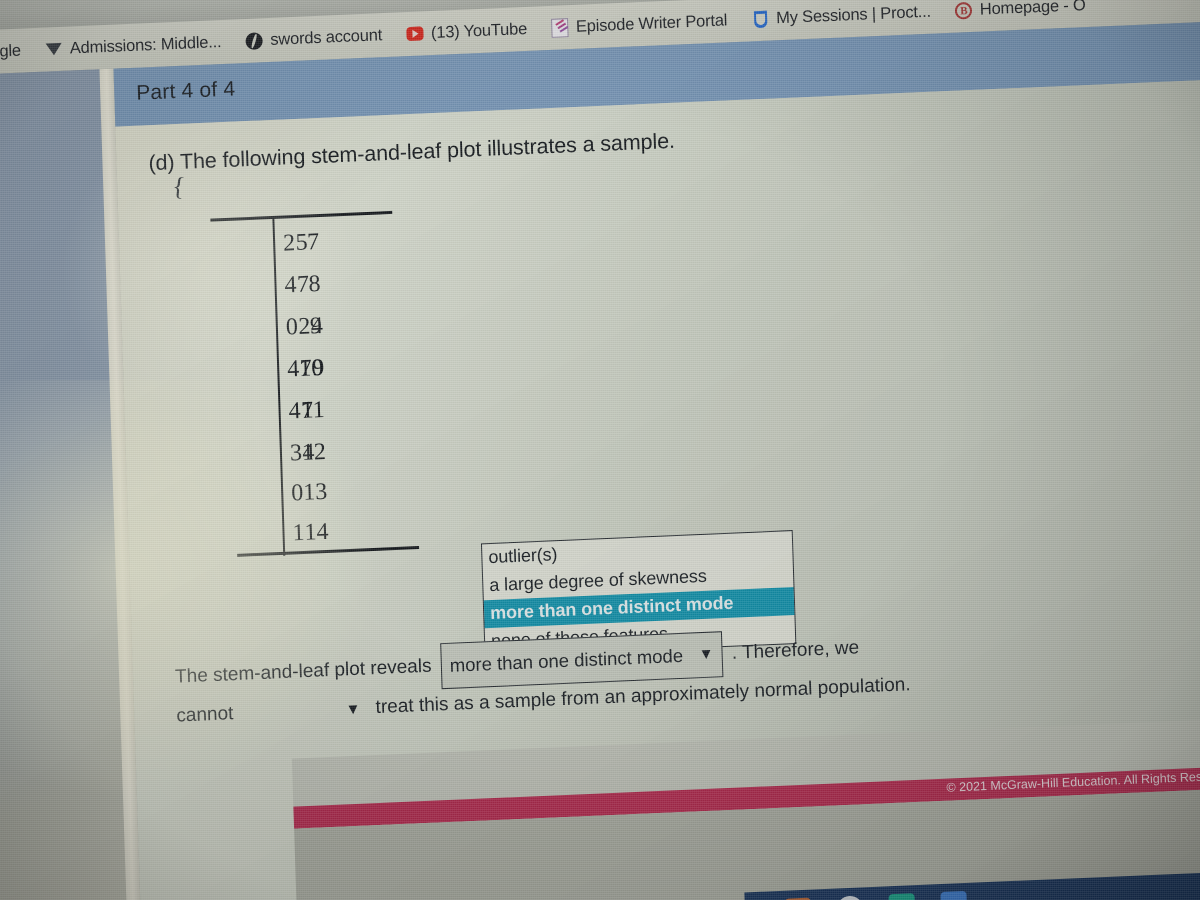 This screenshot has width=1200, height=900. What do you see at coordinates (302, 452) in the screenshot?
I see `leaf-values: 34` at bounding box center [302, 452].